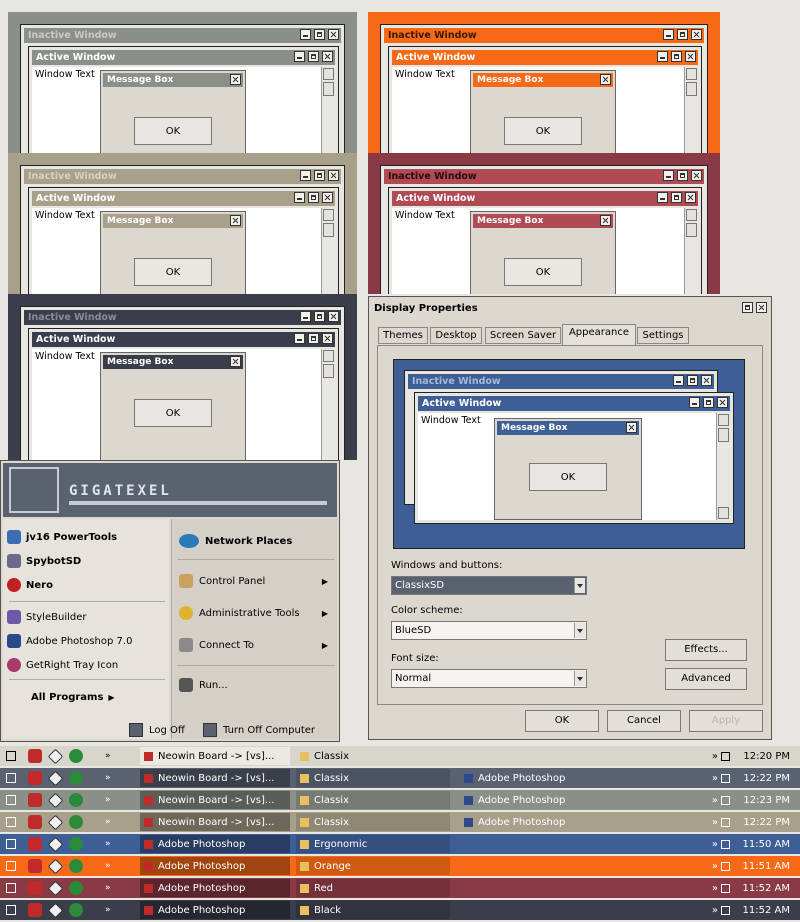  I want to click on ok-button: OK, so click(562, 721).